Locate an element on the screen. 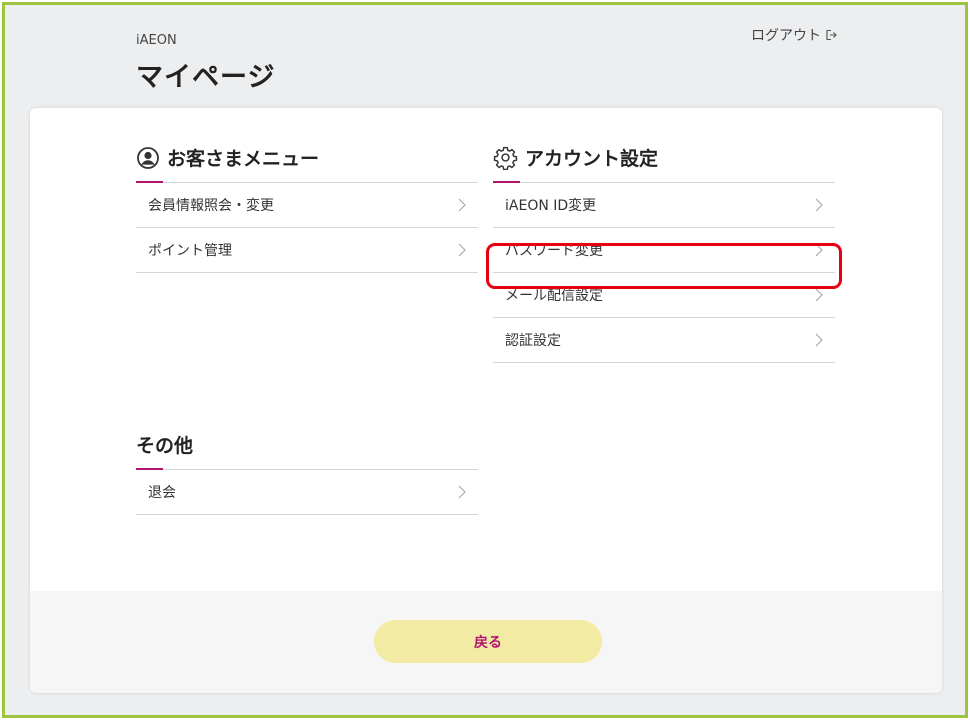 Image resolution: width=970 pixels, height=720 pixels. customer-menu-title: お客さまメニュー is located at coordinates (243, 159).